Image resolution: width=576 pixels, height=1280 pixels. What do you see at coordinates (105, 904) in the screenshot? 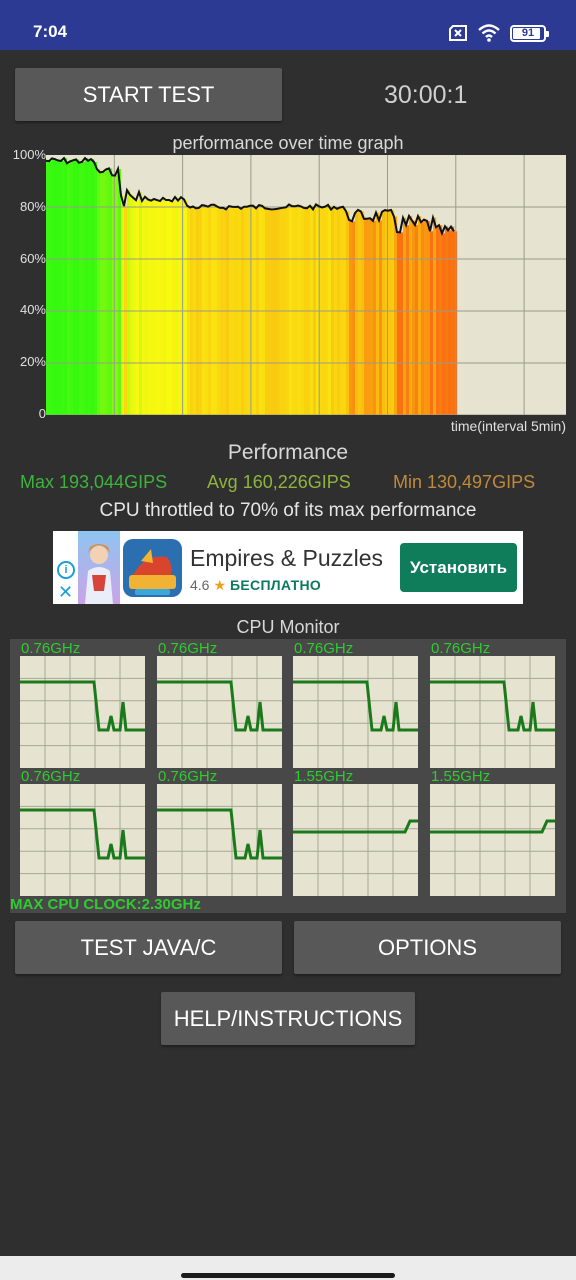
I see `max-cpu-clock: MAX CPU CLOCK:2.30GHz` at bounding box center [105, 904].